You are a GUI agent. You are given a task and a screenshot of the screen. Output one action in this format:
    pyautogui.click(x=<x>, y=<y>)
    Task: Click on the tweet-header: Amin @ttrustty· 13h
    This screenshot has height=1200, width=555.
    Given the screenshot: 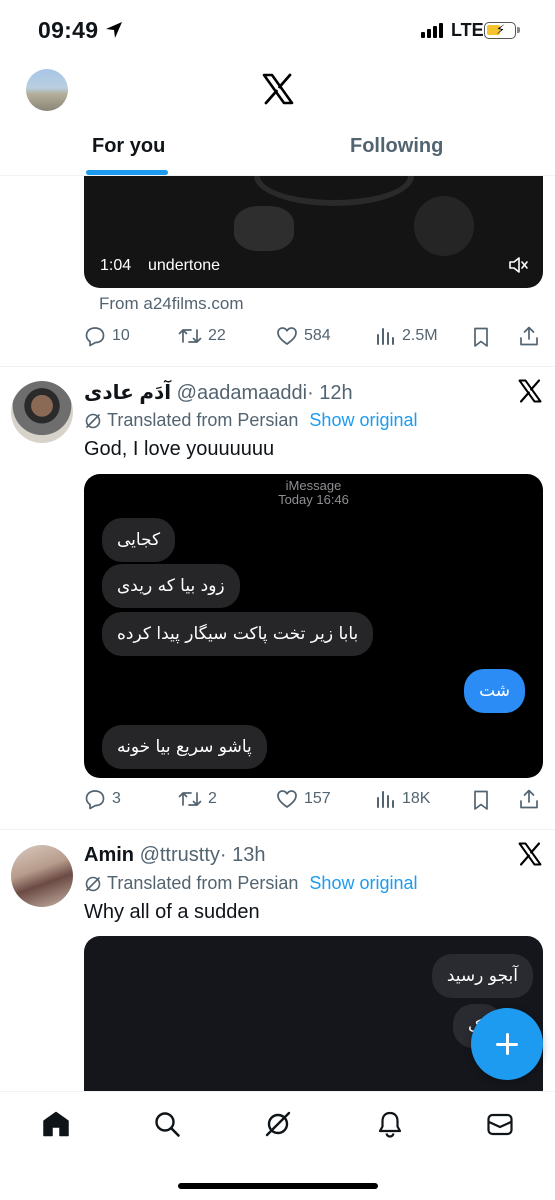 What is the action you would take?
    pyautogui.click(x=174, y=855)
    